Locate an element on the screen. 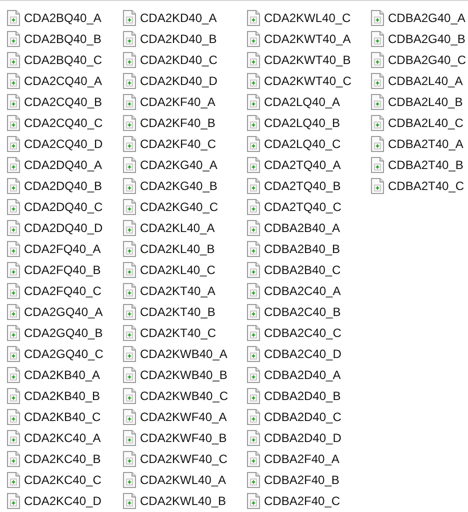  file-item: CDA2KWT40_C is located at coordinates (309, 80).